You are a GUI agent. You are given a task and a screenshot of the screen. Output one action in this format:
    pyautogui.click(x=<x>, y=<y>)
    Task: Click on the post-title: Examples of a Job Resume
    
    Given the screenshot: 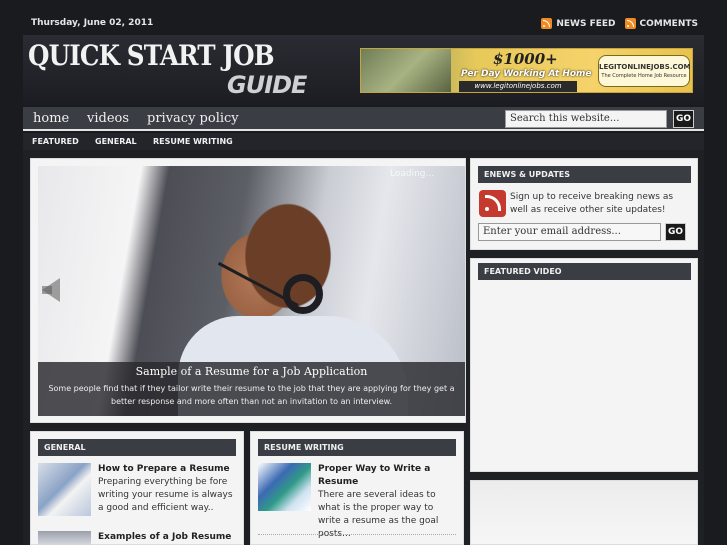 What is the action you would take?
    pyautogui.click(x=168, y=537)
    